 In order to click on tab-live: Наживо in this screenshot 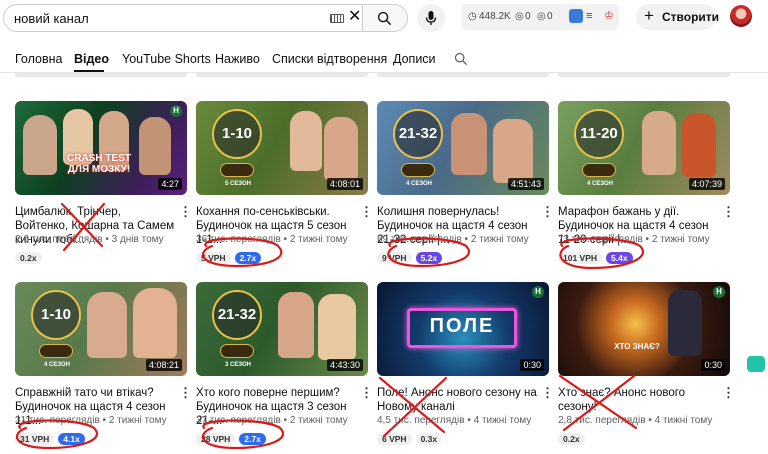, I will do `click(237, 59)`.